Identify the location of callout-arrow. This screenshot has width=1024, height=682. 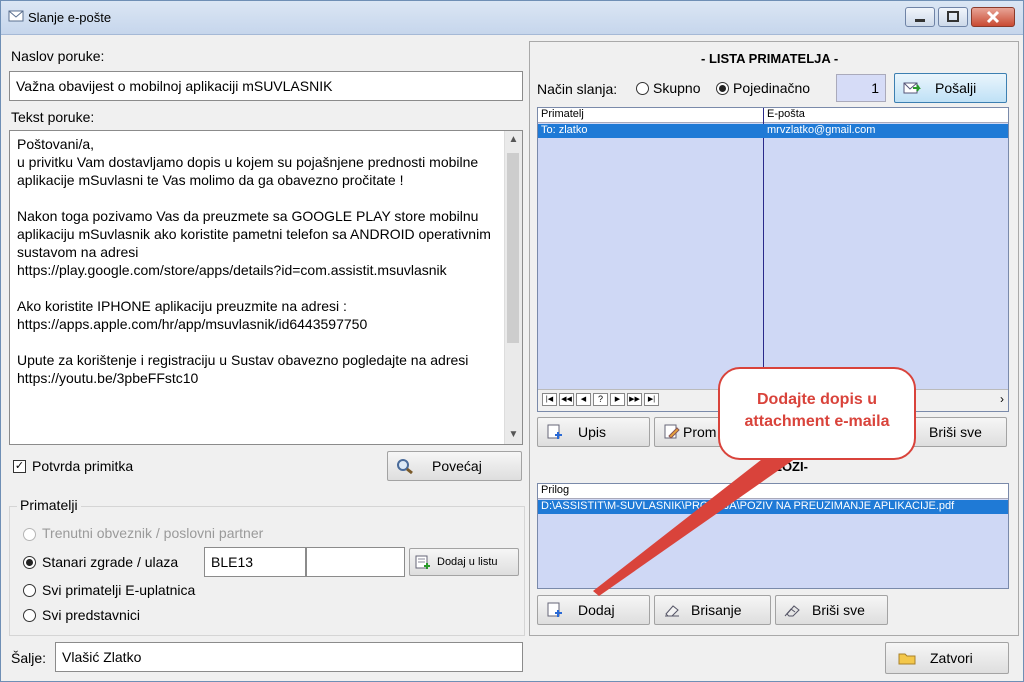
(696, 526).